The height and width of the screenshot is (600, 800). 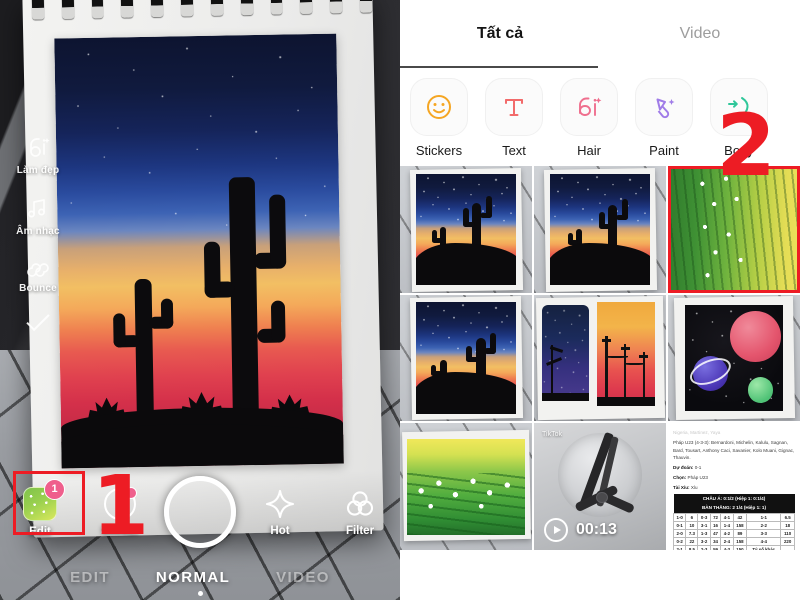 I want to click on mode-indicator-dot, so click(x=200, y=593).